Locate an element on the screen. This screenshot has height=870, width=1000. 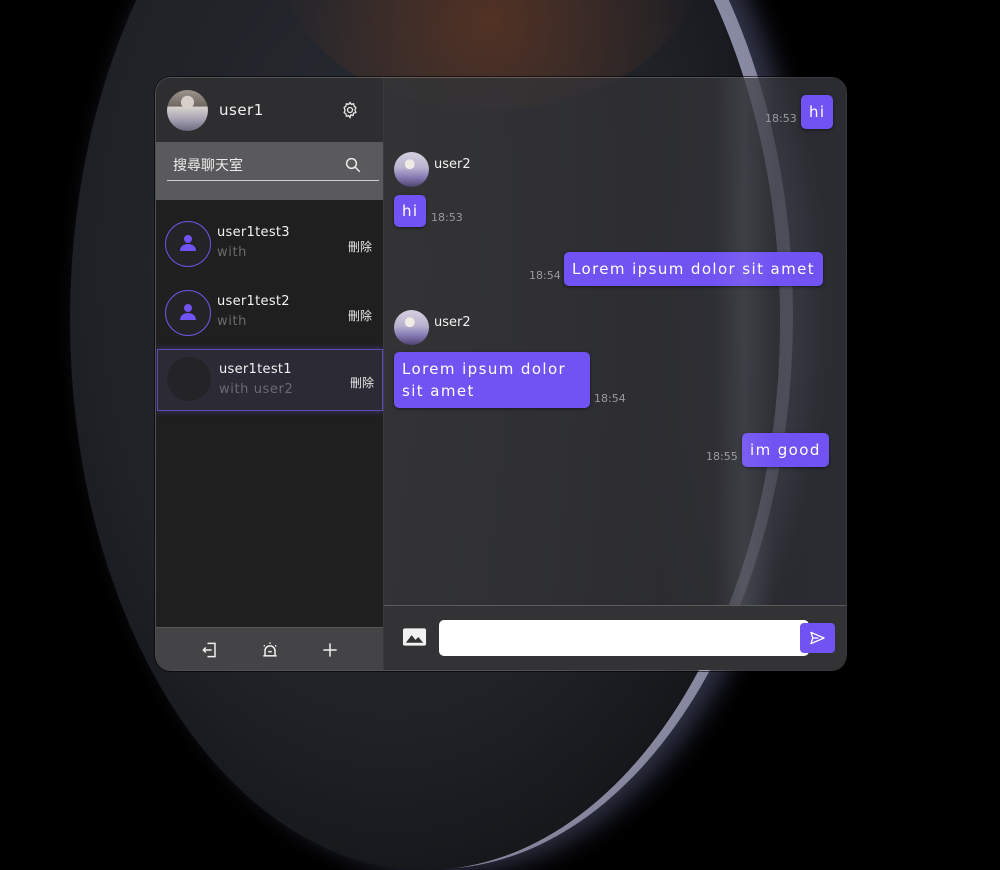
search-icon is located at coordinates (353, 165).